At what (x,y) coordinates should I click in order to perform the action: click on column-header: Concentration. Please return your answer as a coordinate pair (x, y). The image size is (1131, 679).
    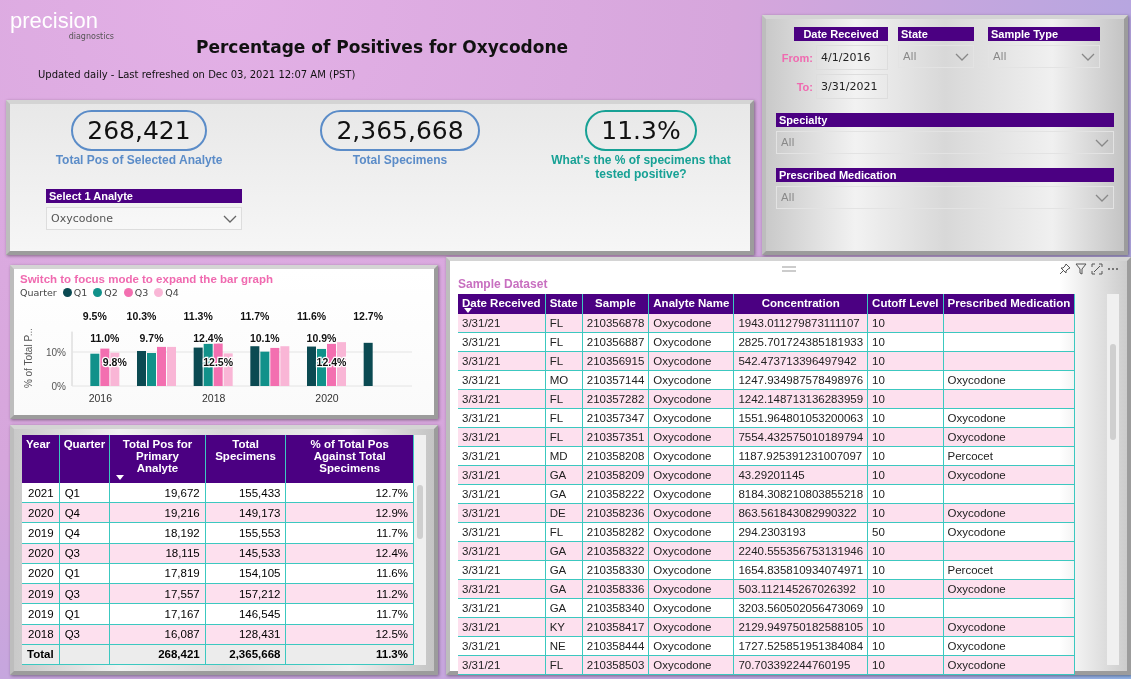
    Looking at the image, I should click on (800, 304).